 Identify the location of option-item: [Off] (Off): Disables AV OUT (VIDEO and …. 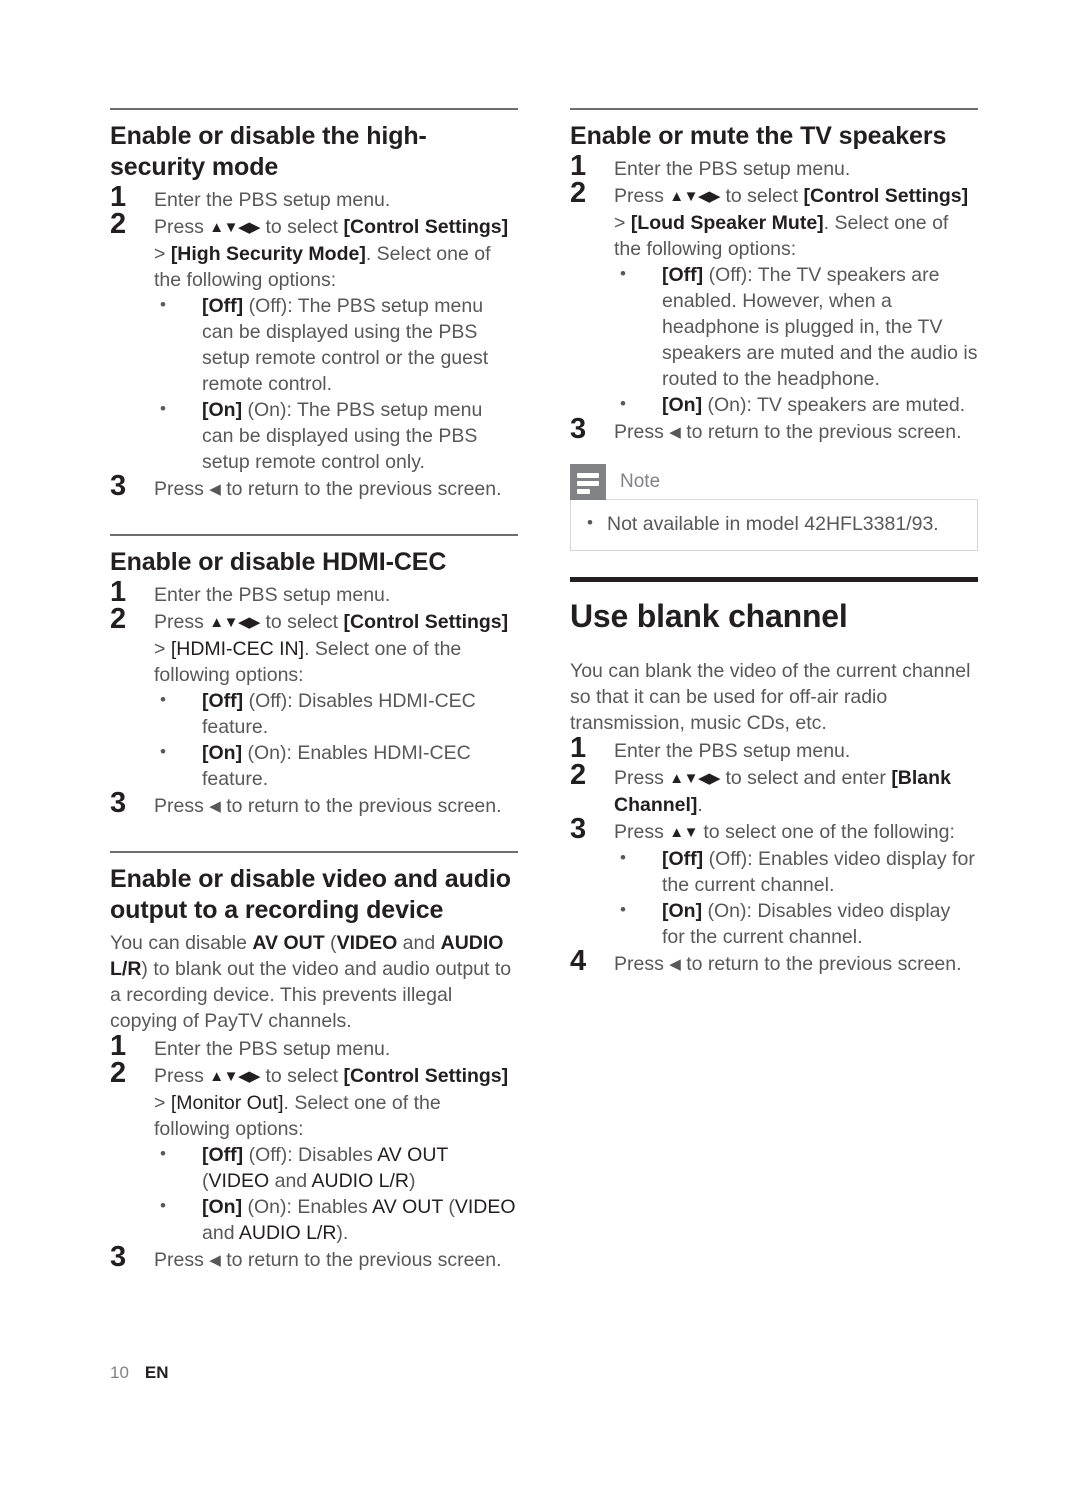
(336, 1167).